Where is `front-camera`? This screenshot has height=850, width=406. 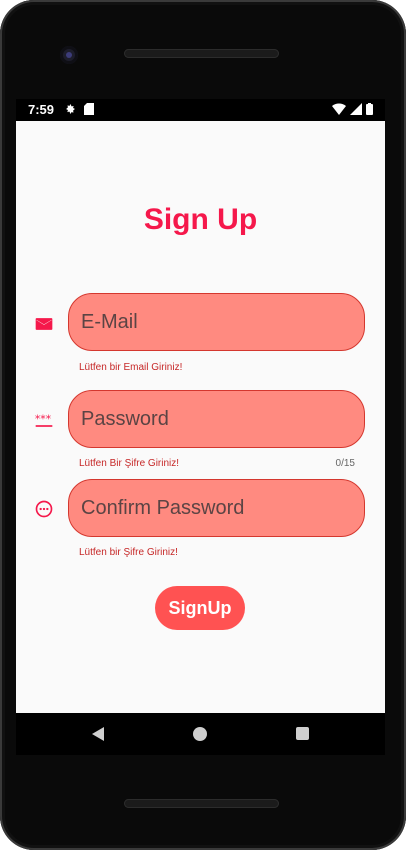
front-camera is located at coordinates (69, 55).